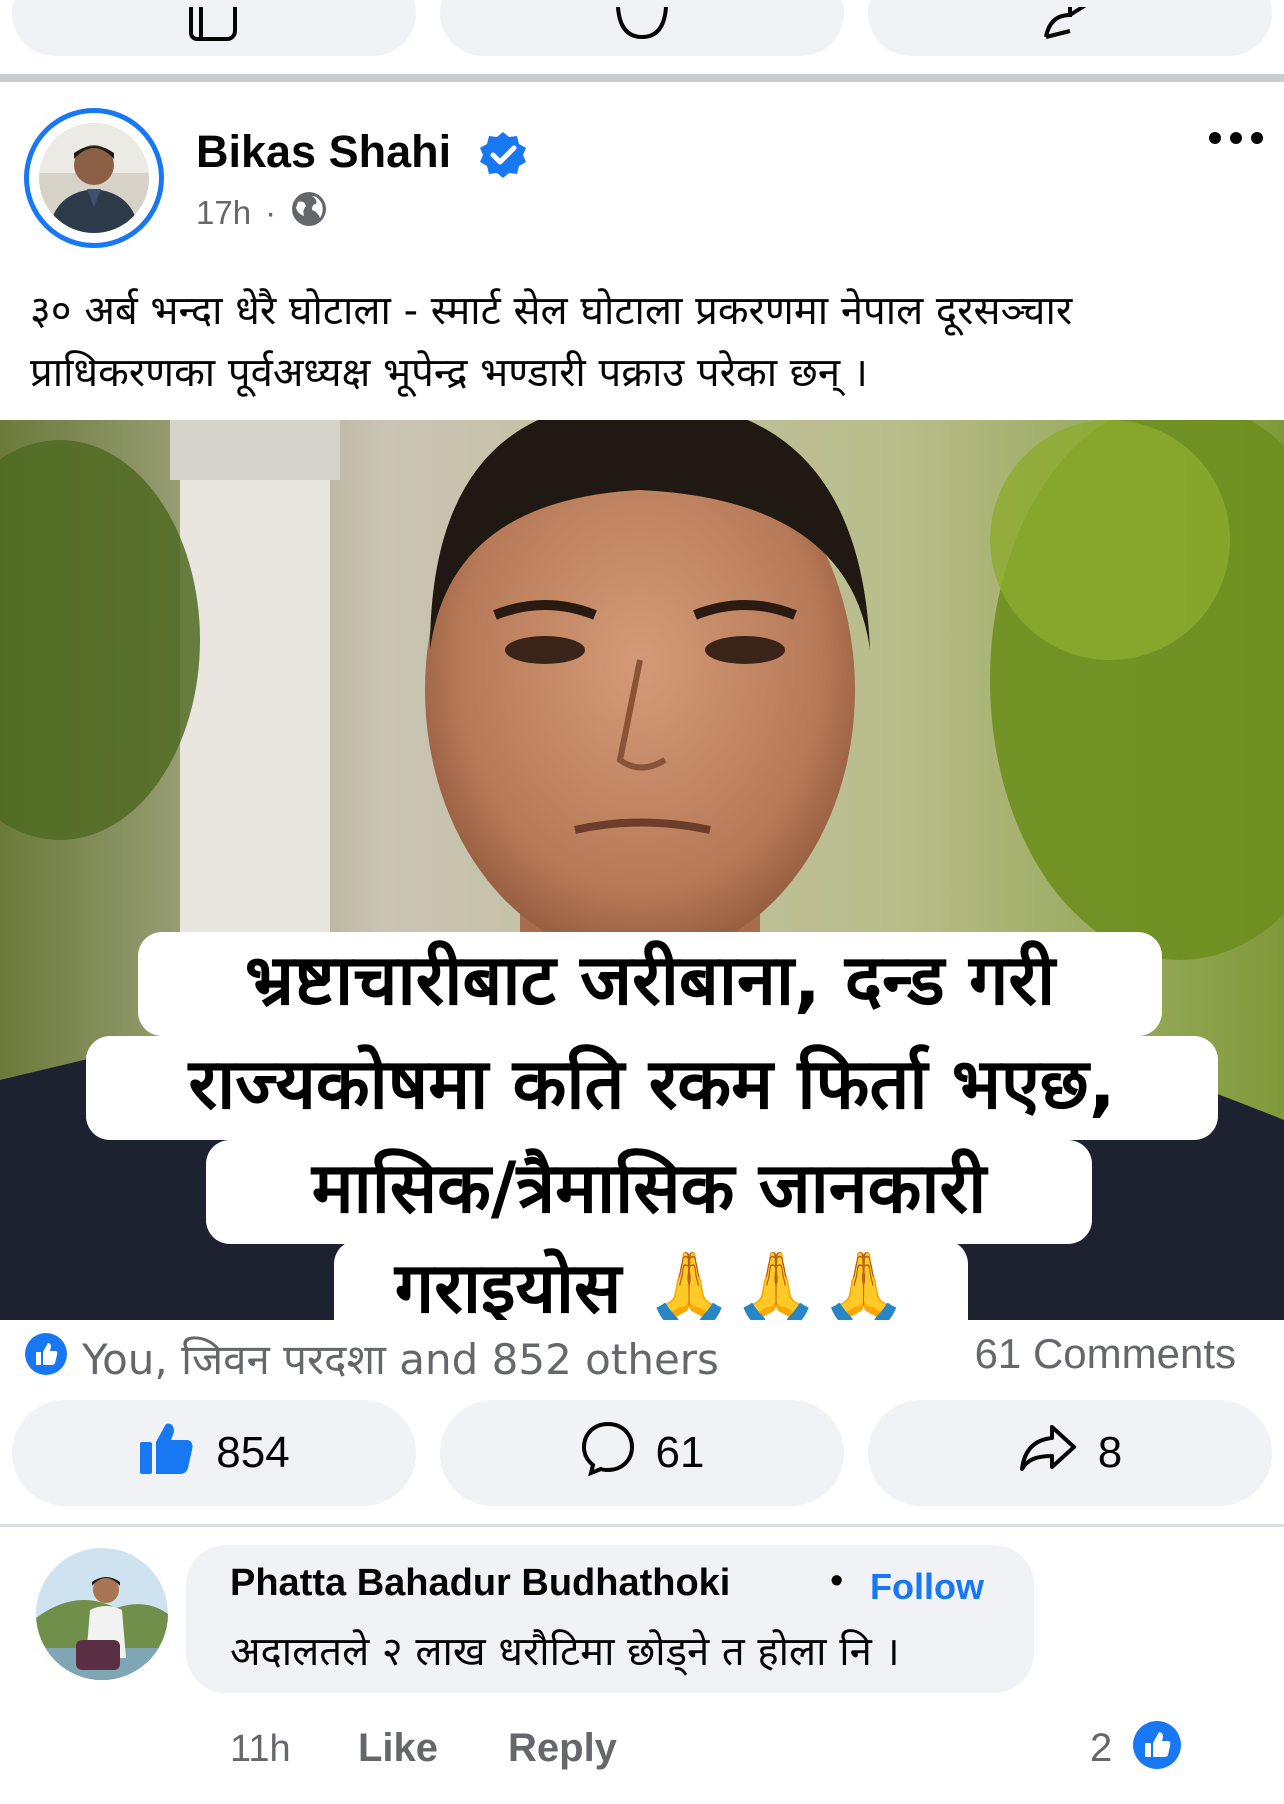 The width and height of the screenshot is (1284, 1804). Describe the element at coordinates (260, 1749) in the screenshot. I see `comment-time: 11h` at that location.